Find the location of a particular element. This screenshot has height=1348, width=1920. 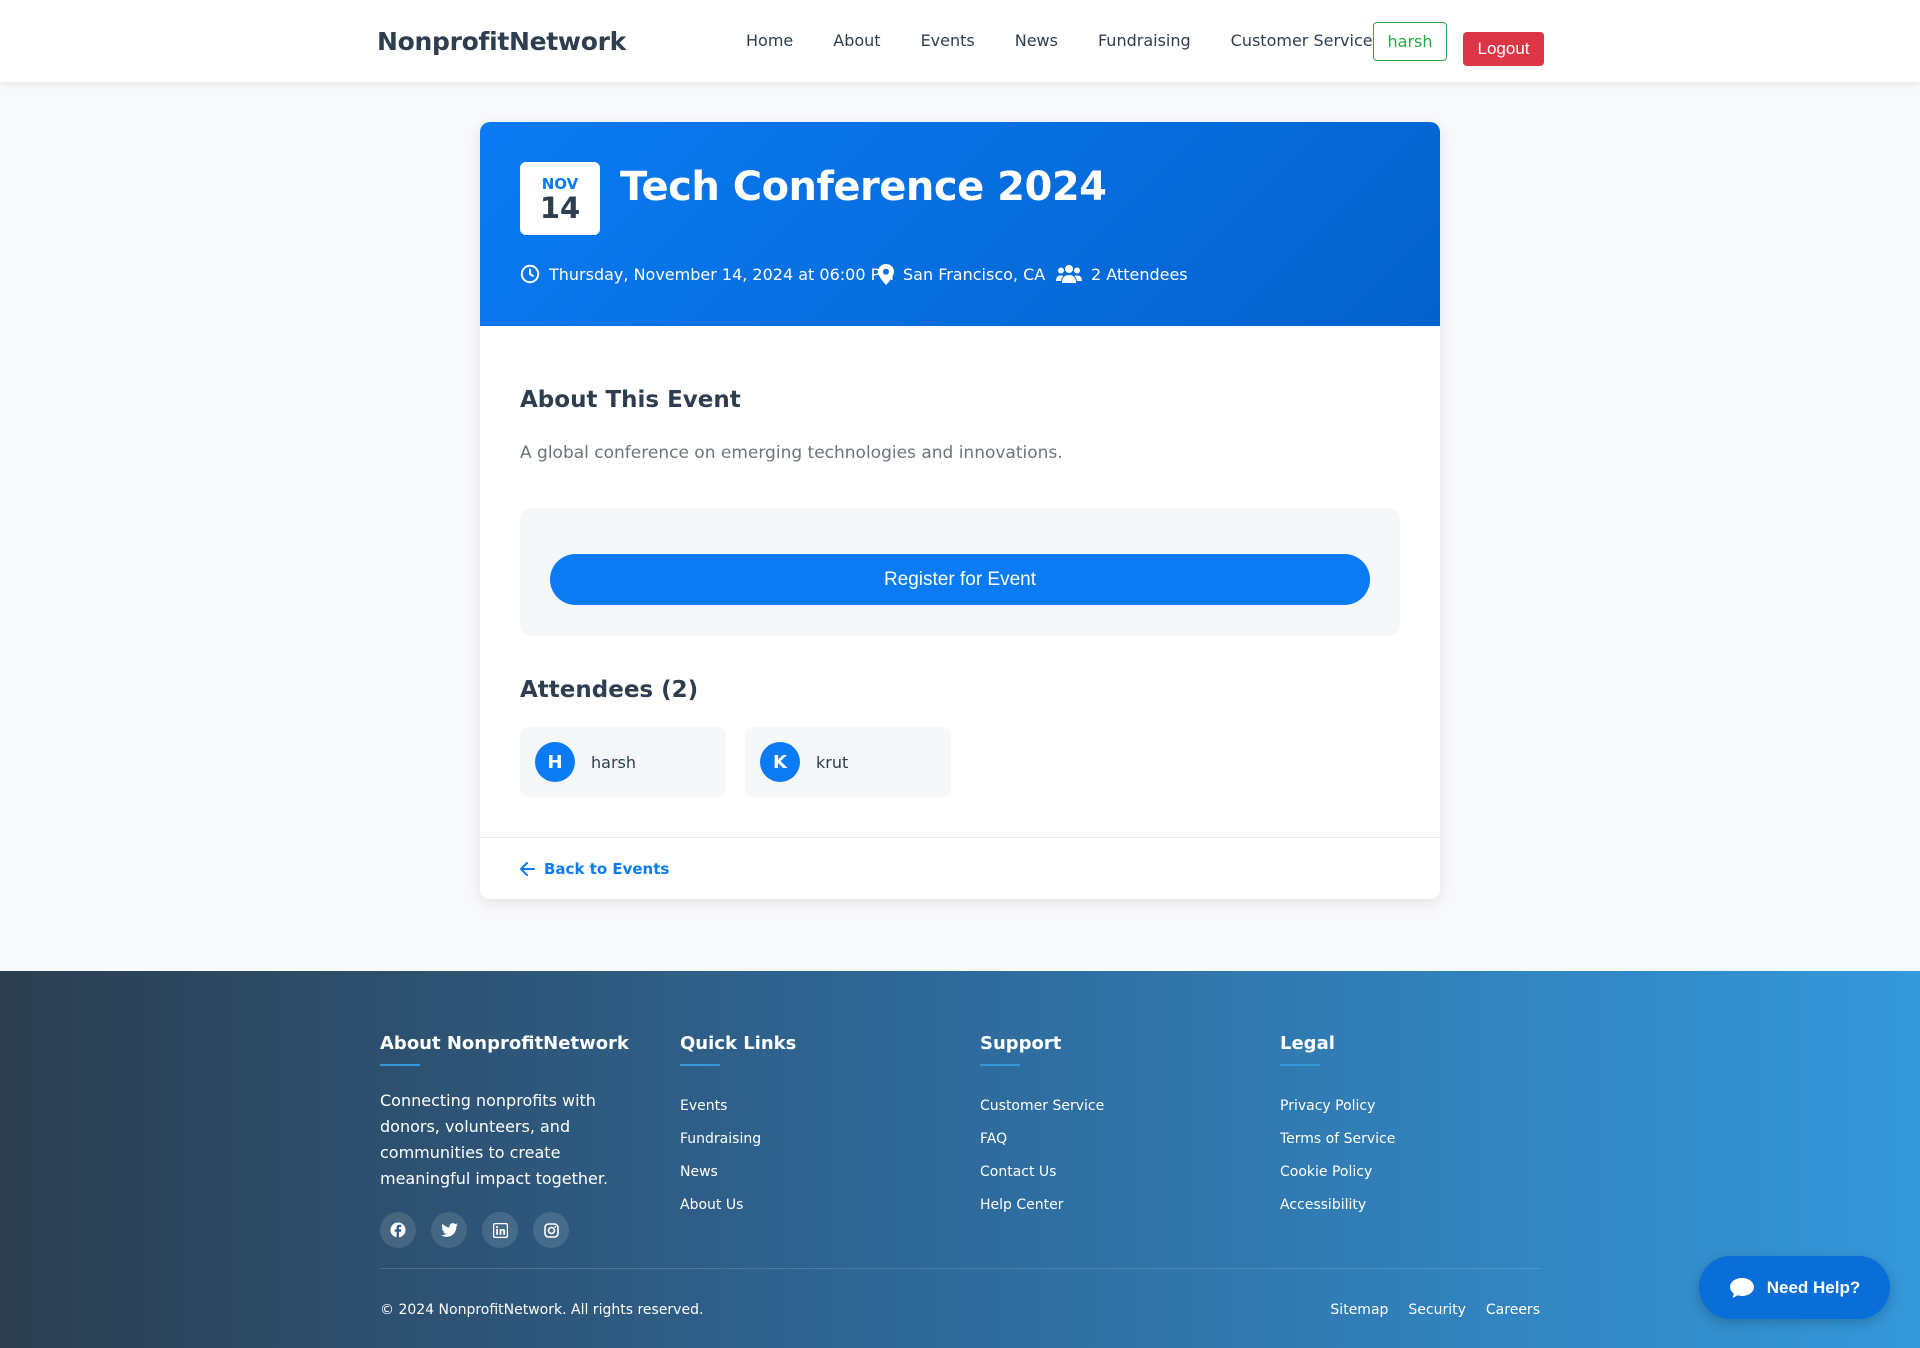

about-event-heading: About This Event is located at coordinates (630, 400).